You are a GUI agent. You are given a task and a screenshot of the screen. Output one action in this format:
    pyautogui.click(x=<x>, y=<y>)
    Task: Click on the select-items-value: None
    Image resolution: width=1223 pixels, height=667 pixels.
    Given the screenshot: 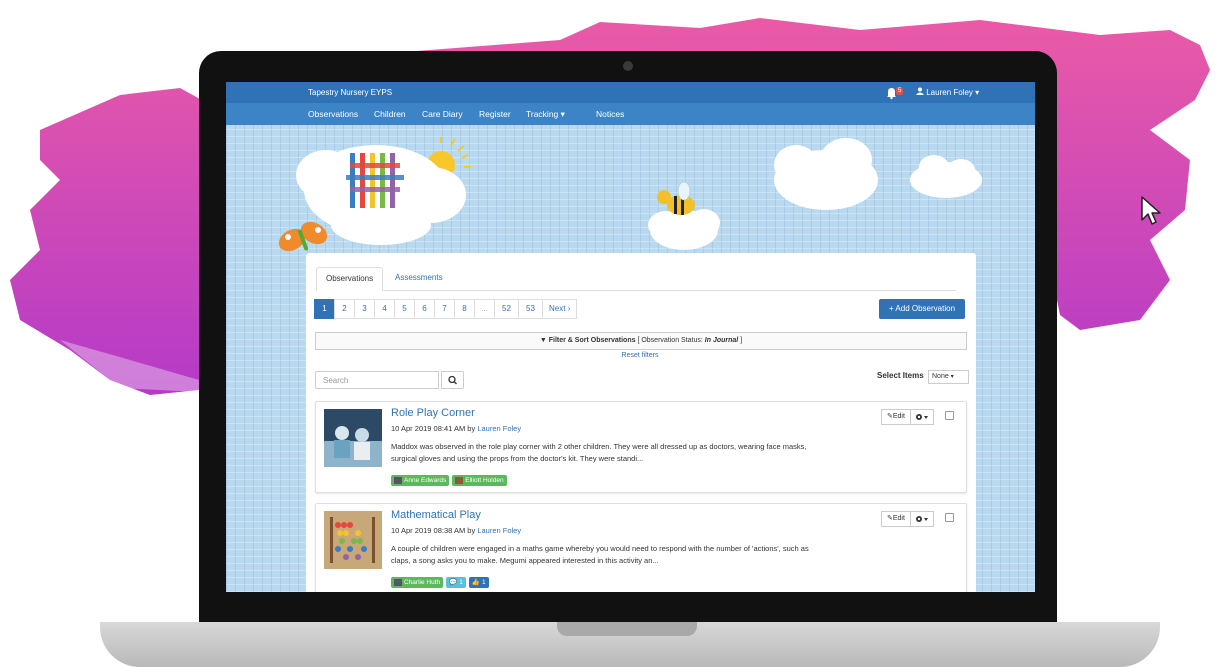 What is the action you would take?
    pyautogui.click(x=940, y=376)
    